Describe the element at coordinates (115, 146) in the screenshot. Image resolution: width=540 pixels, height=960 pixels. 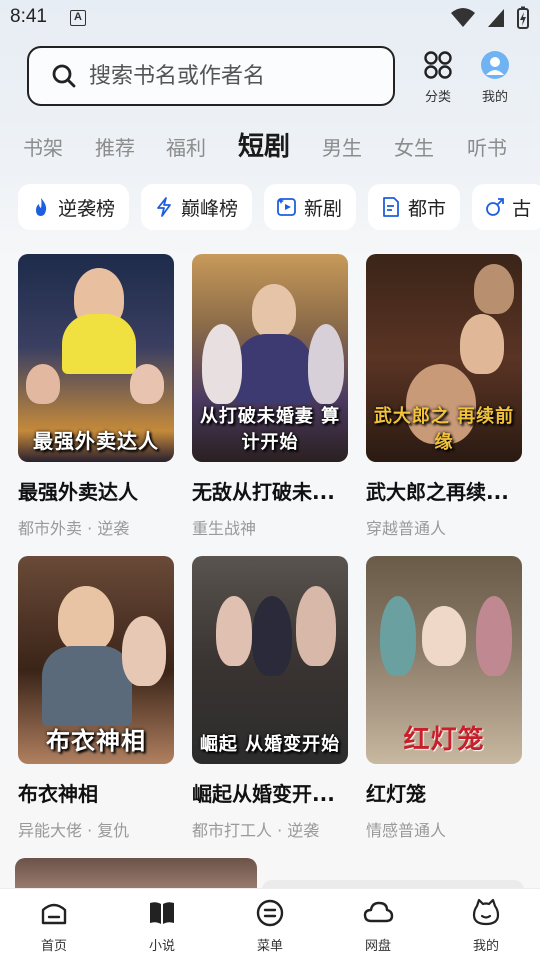
I see `tab-recommend: 推荐` at that location.